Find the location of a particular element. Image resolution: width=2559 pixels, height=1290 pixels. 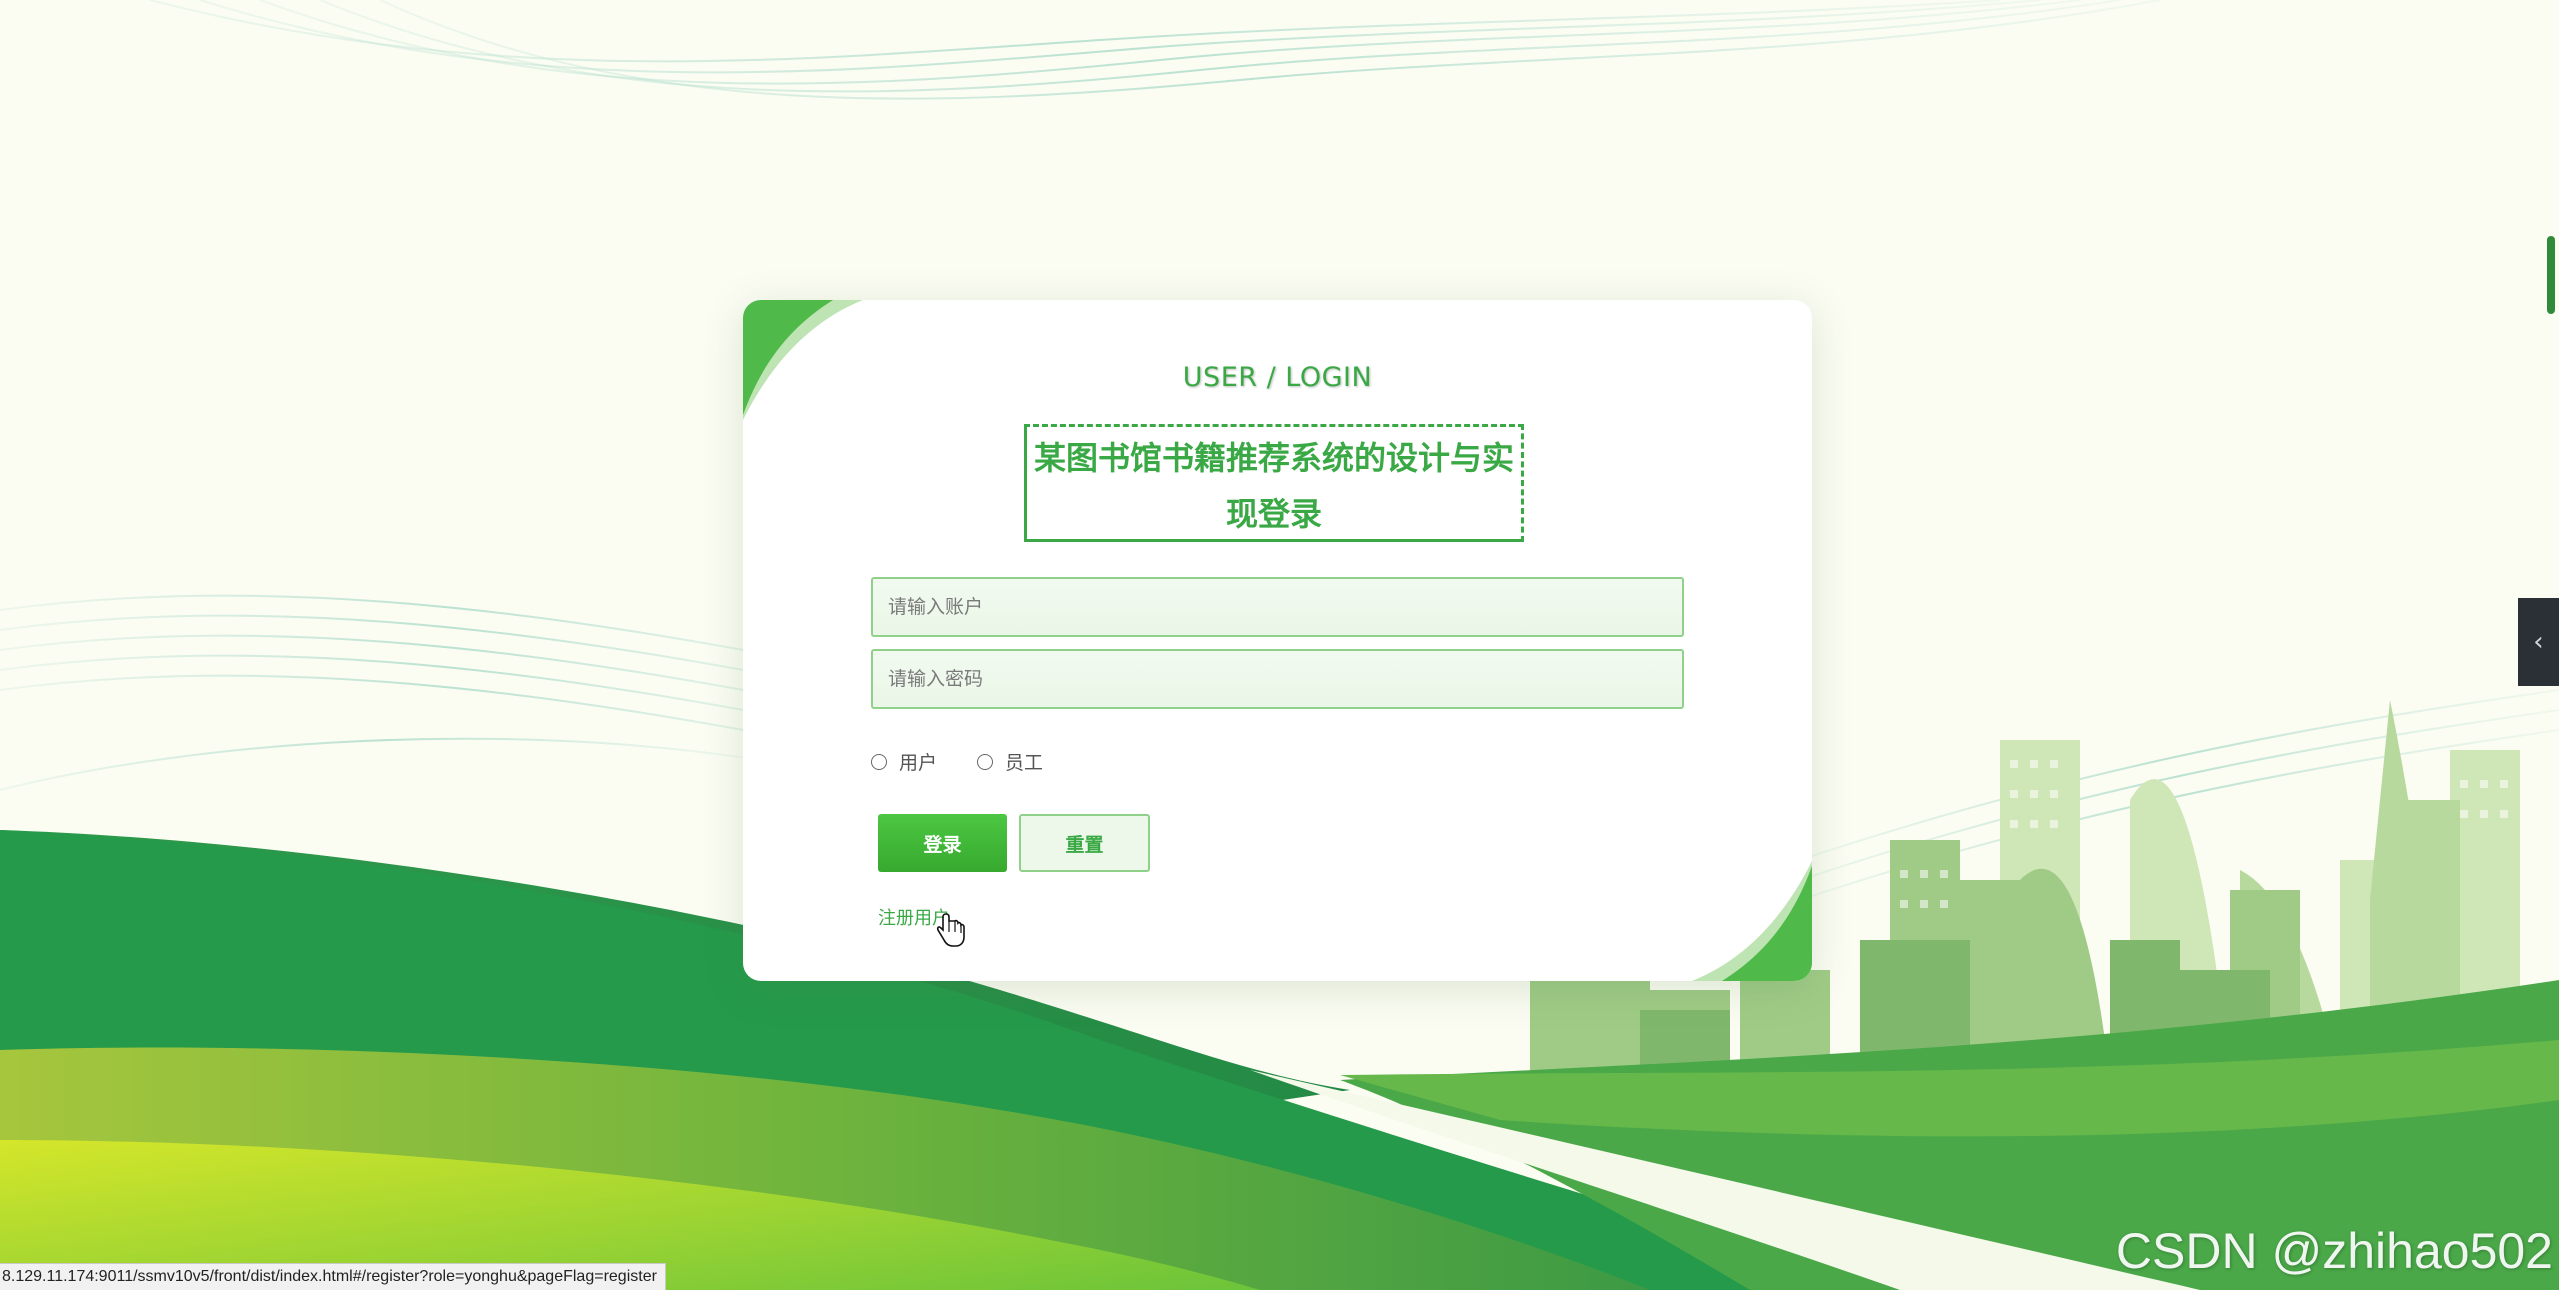

page-title: 某图书馆书籍推荐系统的设计与实现登录 is located at coordinates (1274, 483).